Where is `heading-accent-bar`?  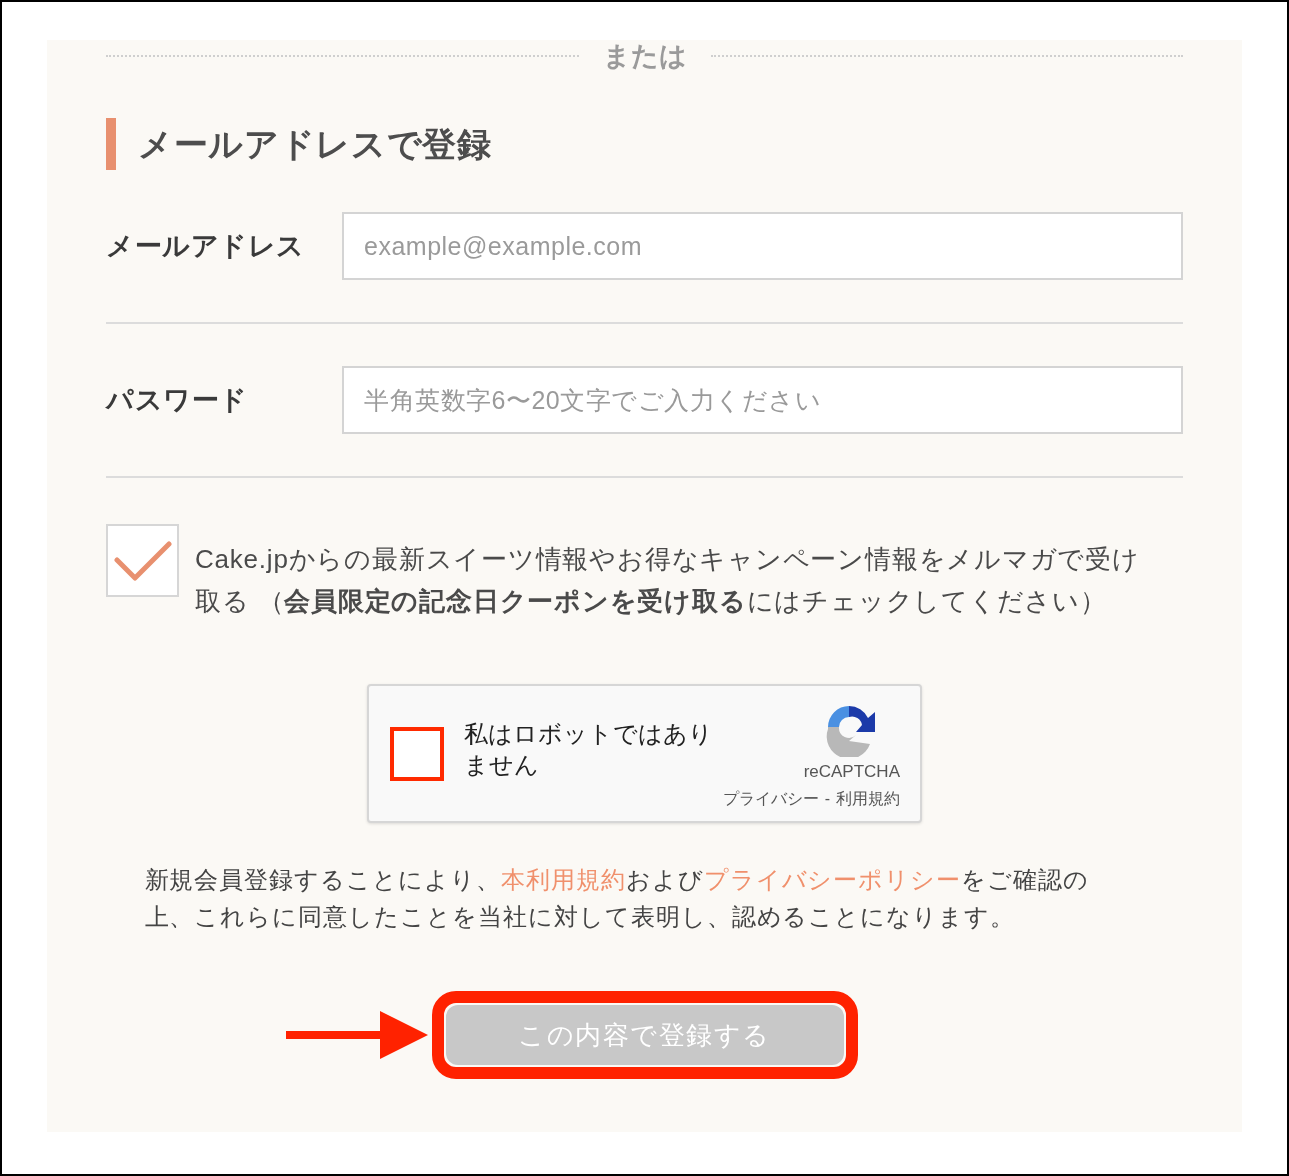
heading-accent-bar is located at coordinates (111, 144).